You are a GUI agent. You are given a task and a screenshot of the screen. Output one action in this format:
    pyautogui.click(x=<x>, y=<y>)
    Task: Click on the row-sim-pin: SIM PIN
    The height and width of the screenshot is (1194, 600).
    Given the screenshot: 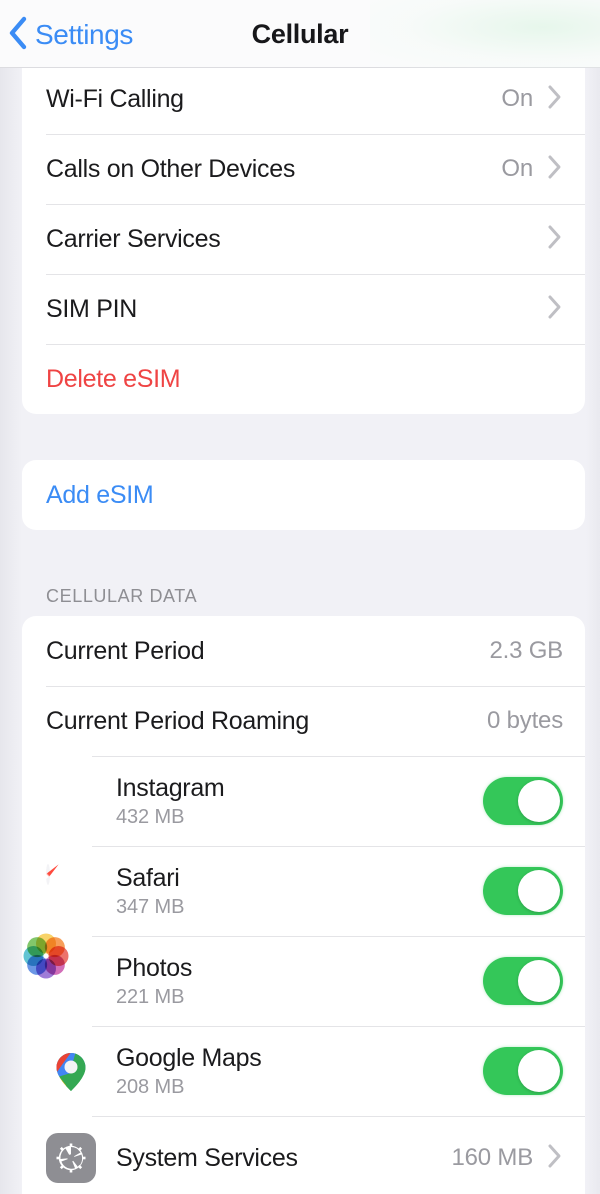 What is the action you would take?
    pyautogui.click(x=303, y=309)
    